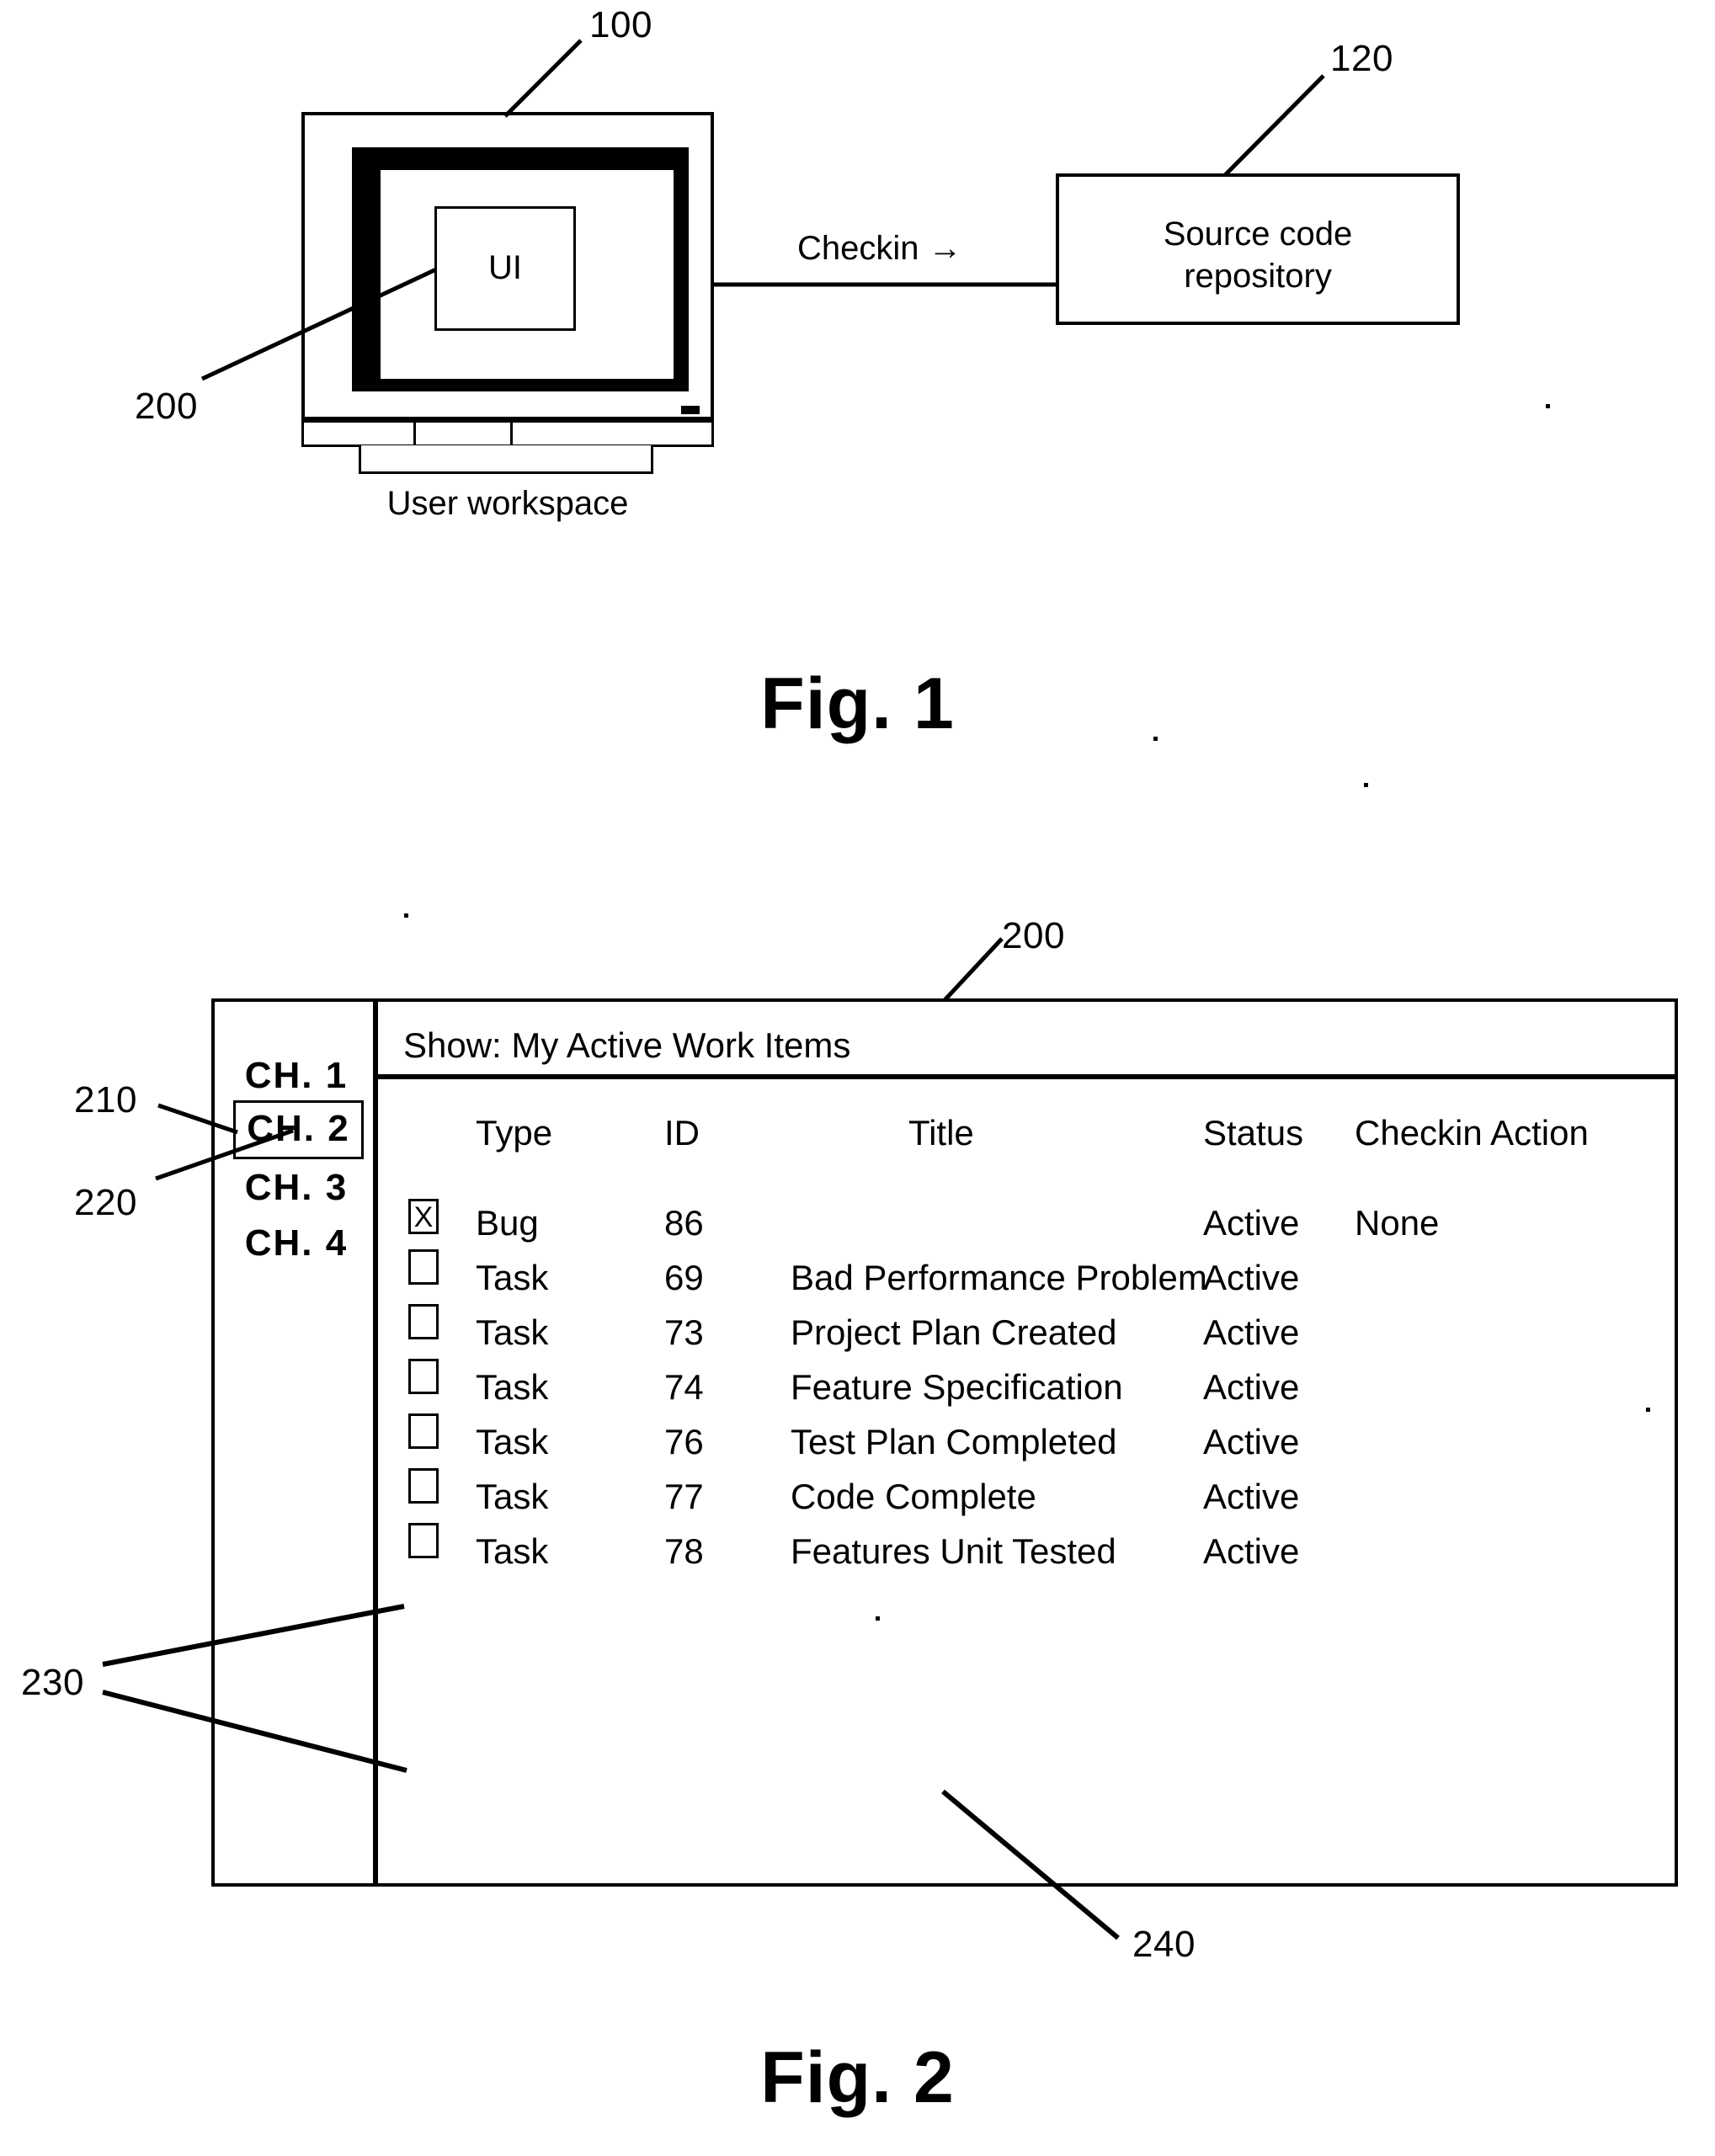 The height and width of the screenshot is (2156, 1715). I want to click on table-header-row: Type ID Title Status Checkin Action, so click(1026, 1140).